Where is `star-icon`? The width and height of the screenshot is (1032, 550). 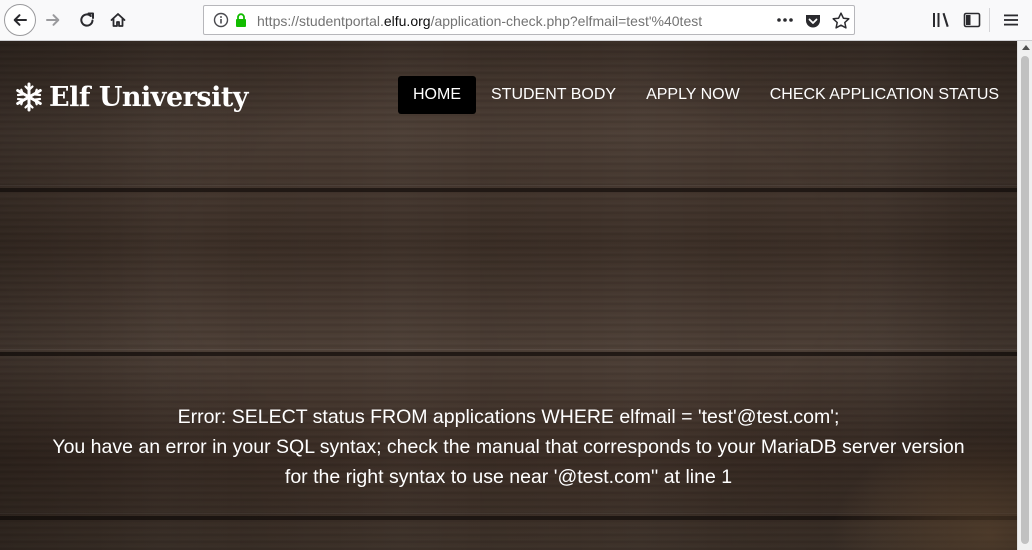 star-icon is located at coordinates (841, 21).